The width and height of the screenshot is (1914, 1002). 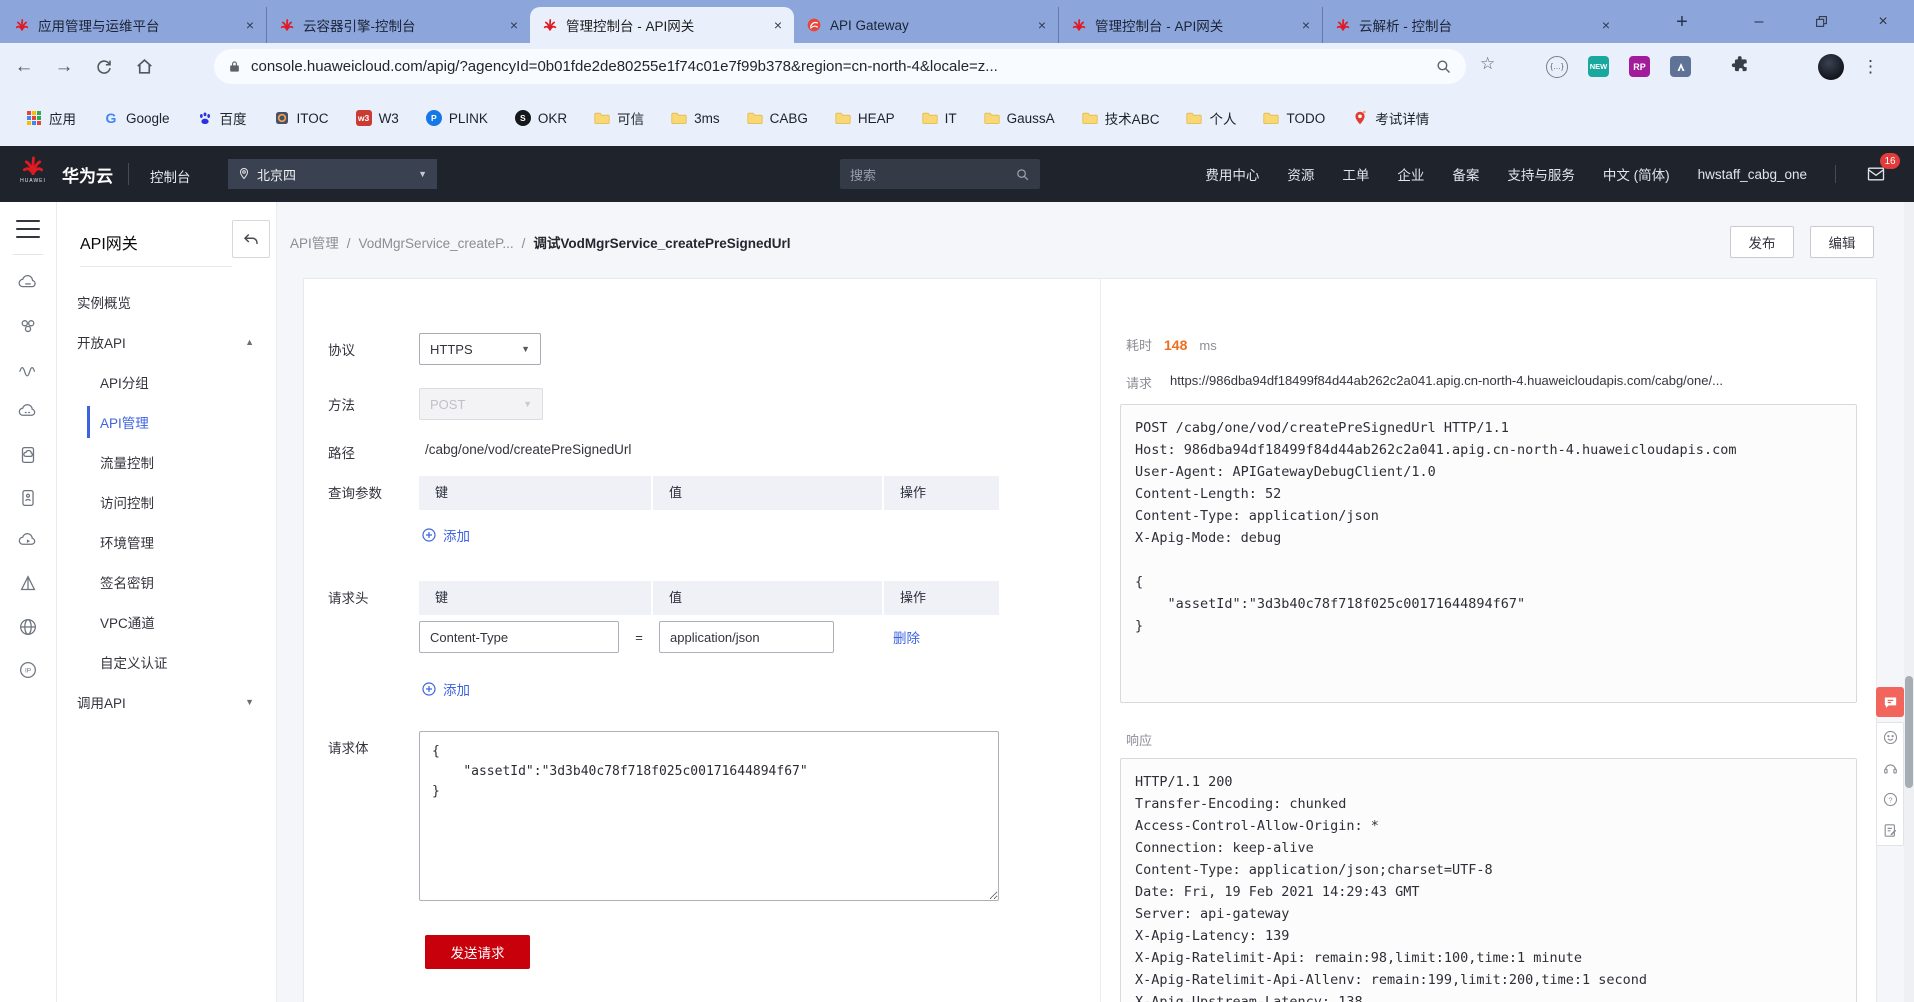 What do you see at coordinates (398, 25) in the screenshot?
I see `browser-tab: 云容器引擎-控制台 ×` at bounding box center [398, 25].